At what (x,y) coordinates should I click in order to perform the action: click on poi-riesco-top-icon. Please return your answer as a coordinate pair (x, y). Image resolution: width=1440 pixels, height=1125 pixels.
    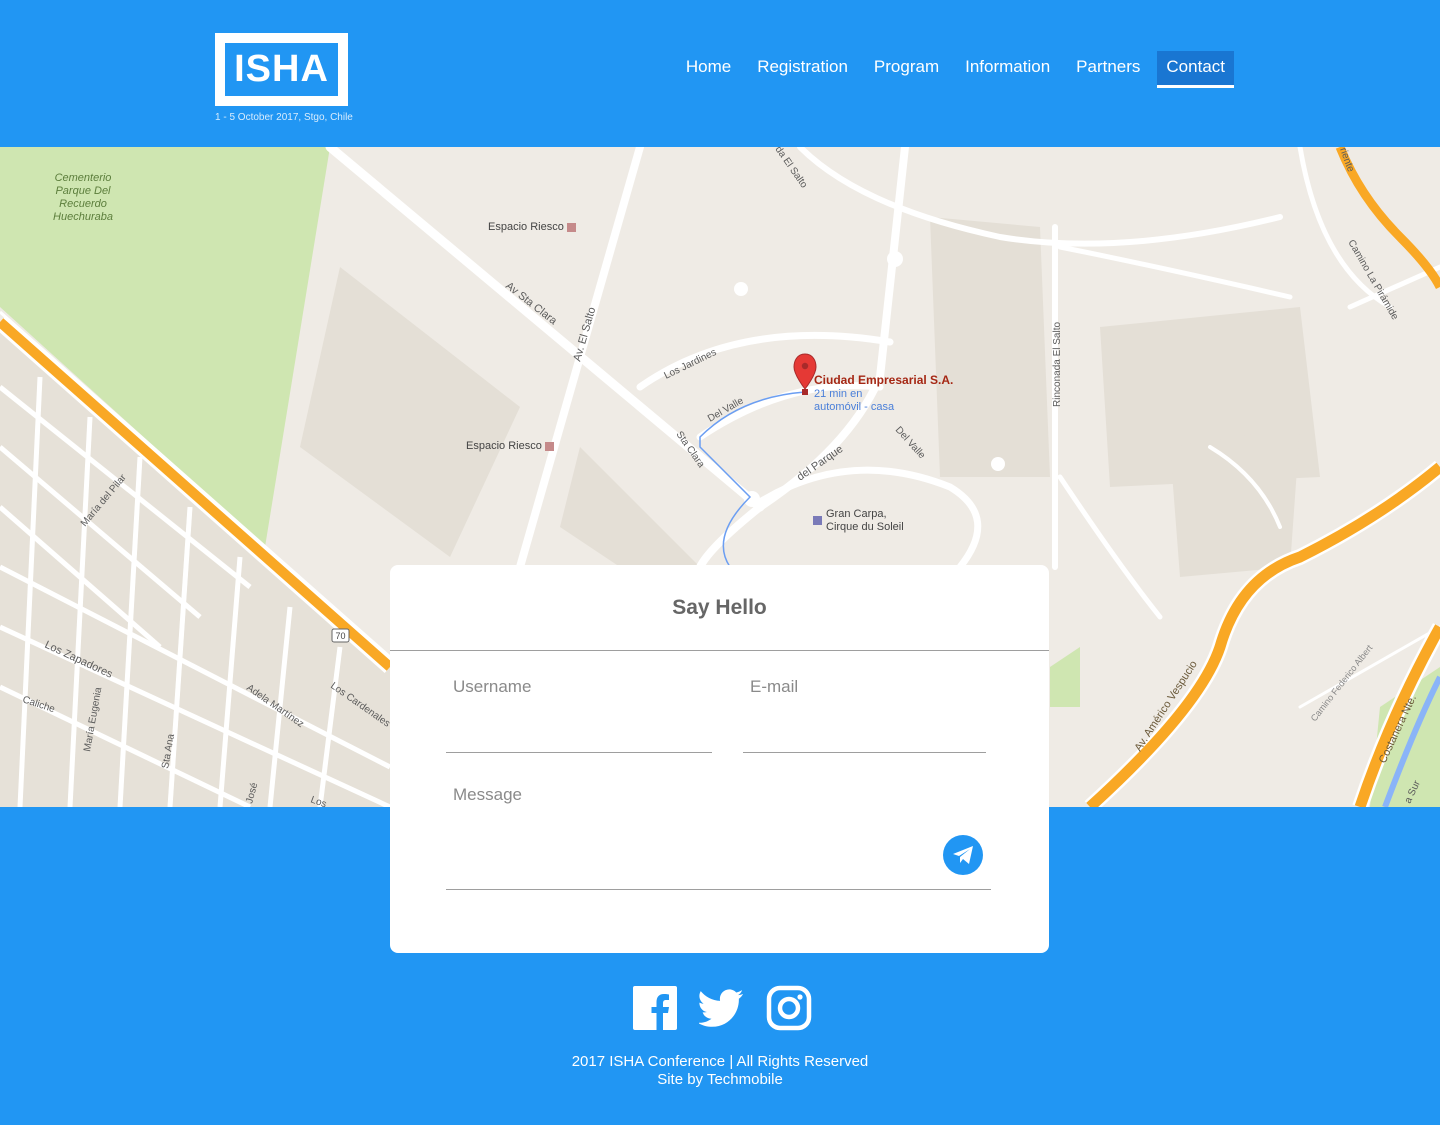
    Looking at the image, I should click on (571, 227).